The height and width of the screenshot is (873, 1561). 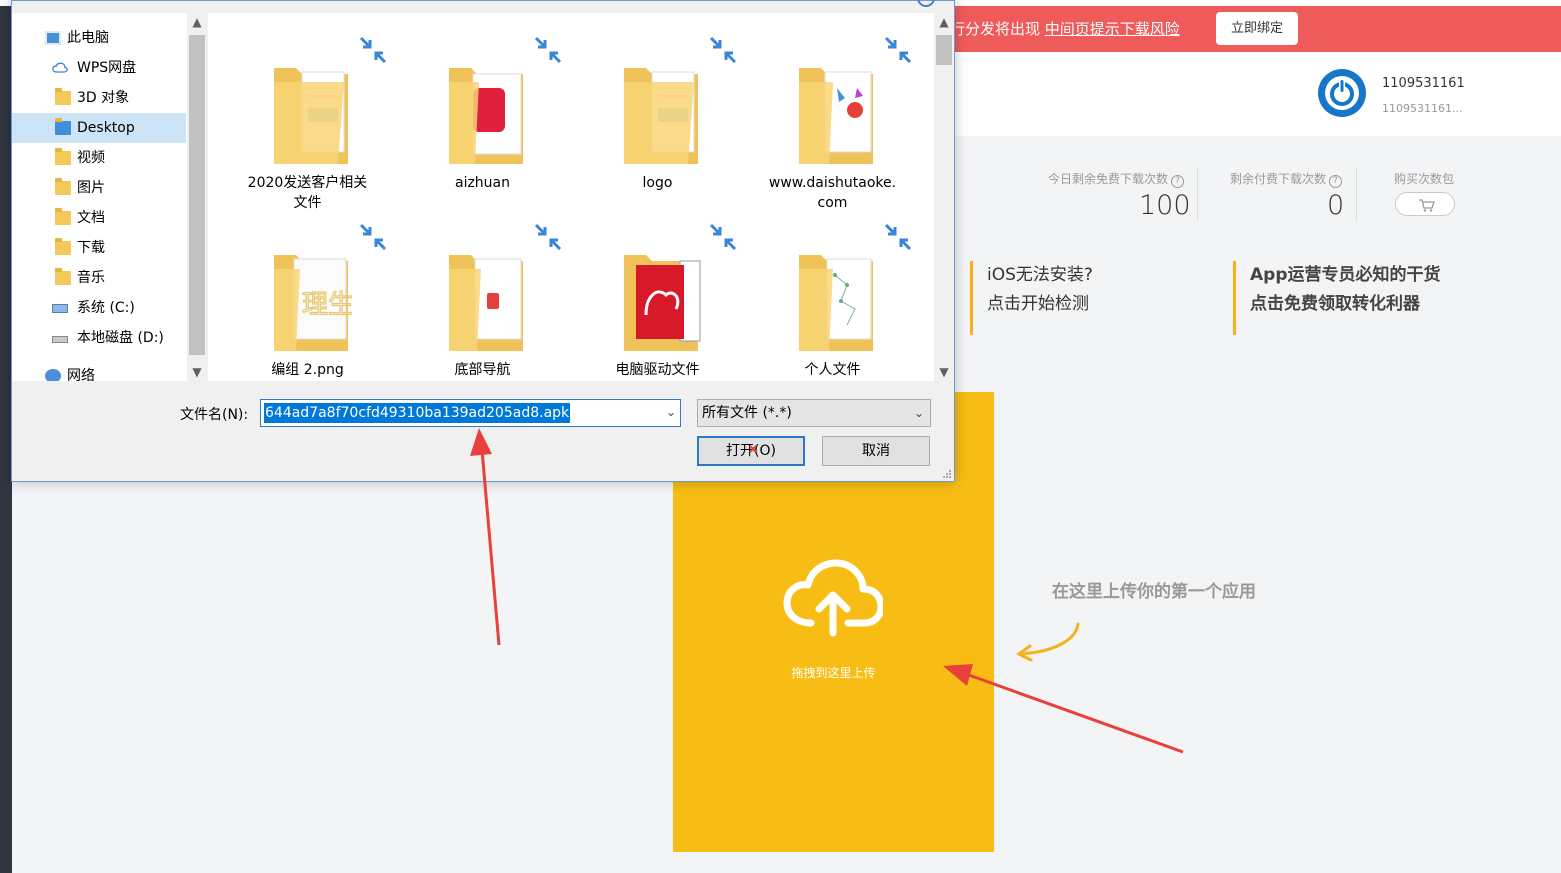 What do you see at coordinates (63, 246) in the screenshot?
I see `download-folder-icon` at bounding box center [63, 246].